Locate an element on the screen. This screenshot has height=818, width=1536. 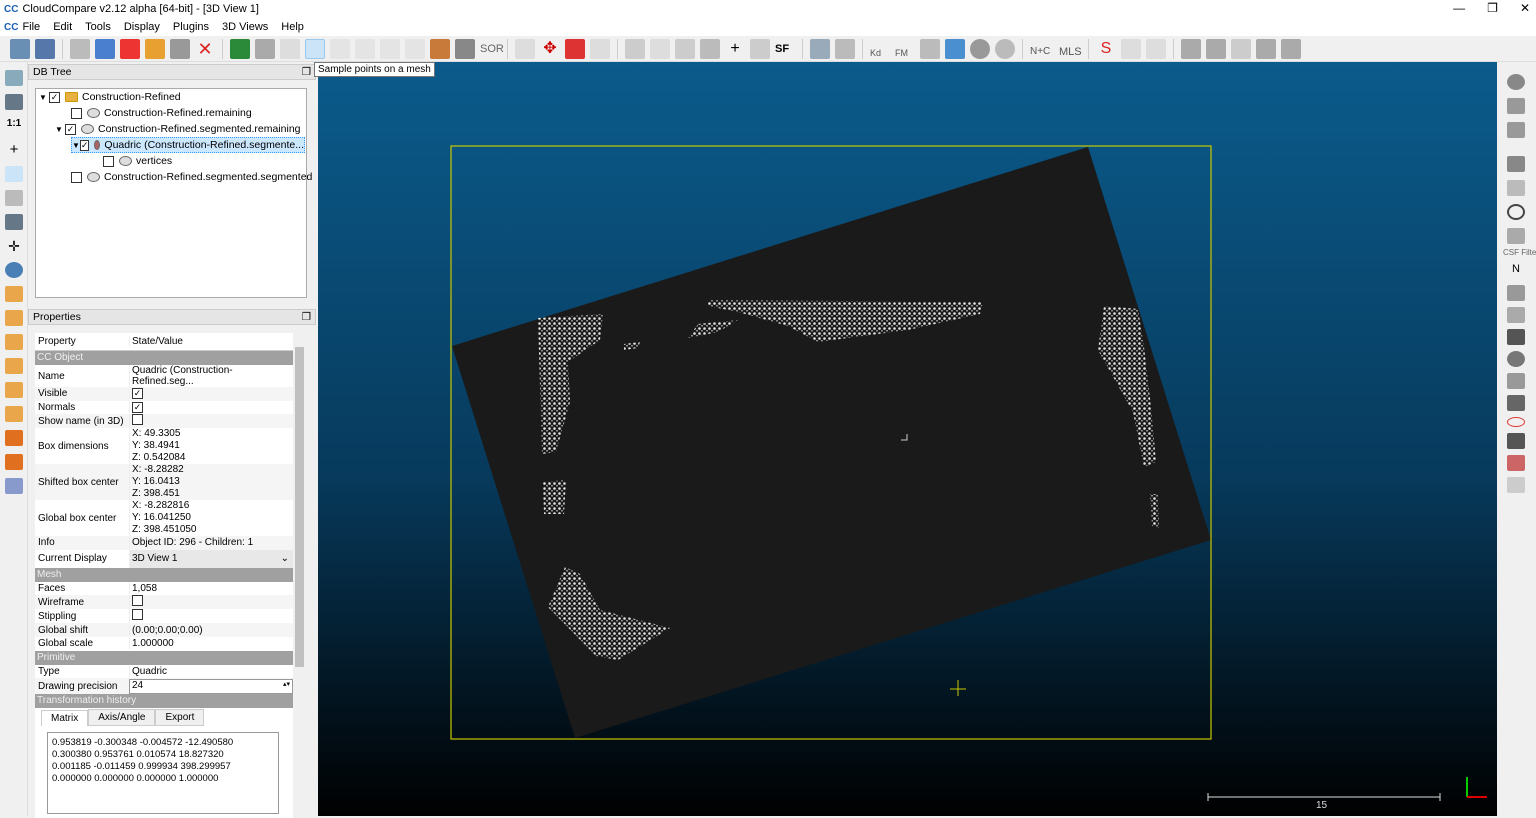
bottom-view-icon is located at coordinates (14, 414).